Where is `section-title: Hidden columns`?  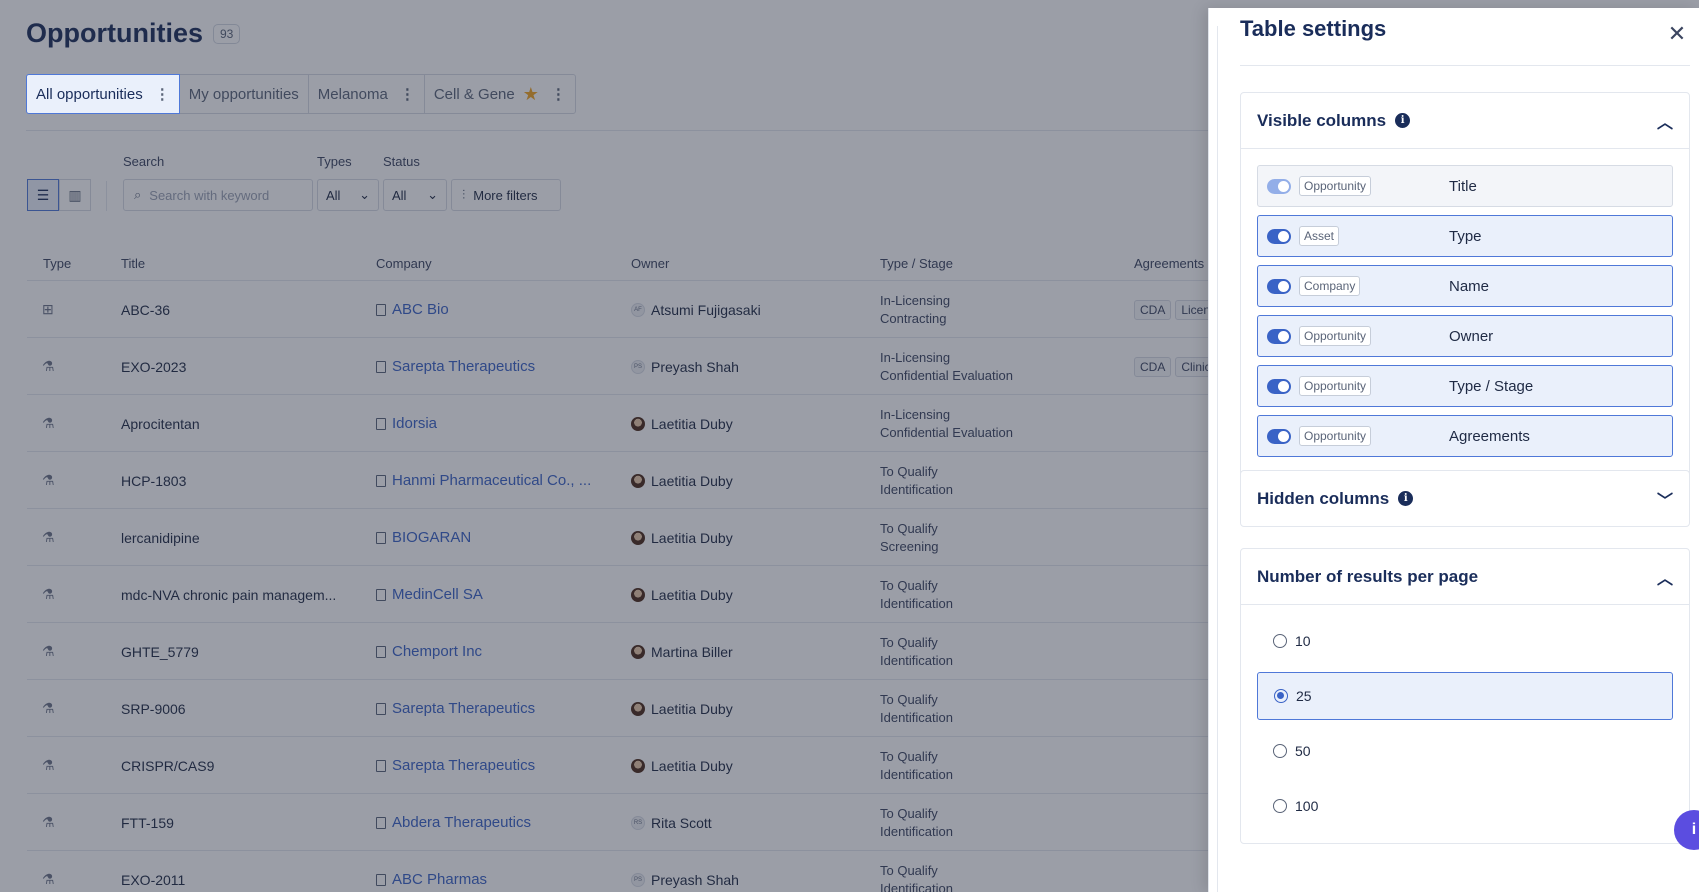
section-title: Hidden columns is located at coordinates (1323, 498).